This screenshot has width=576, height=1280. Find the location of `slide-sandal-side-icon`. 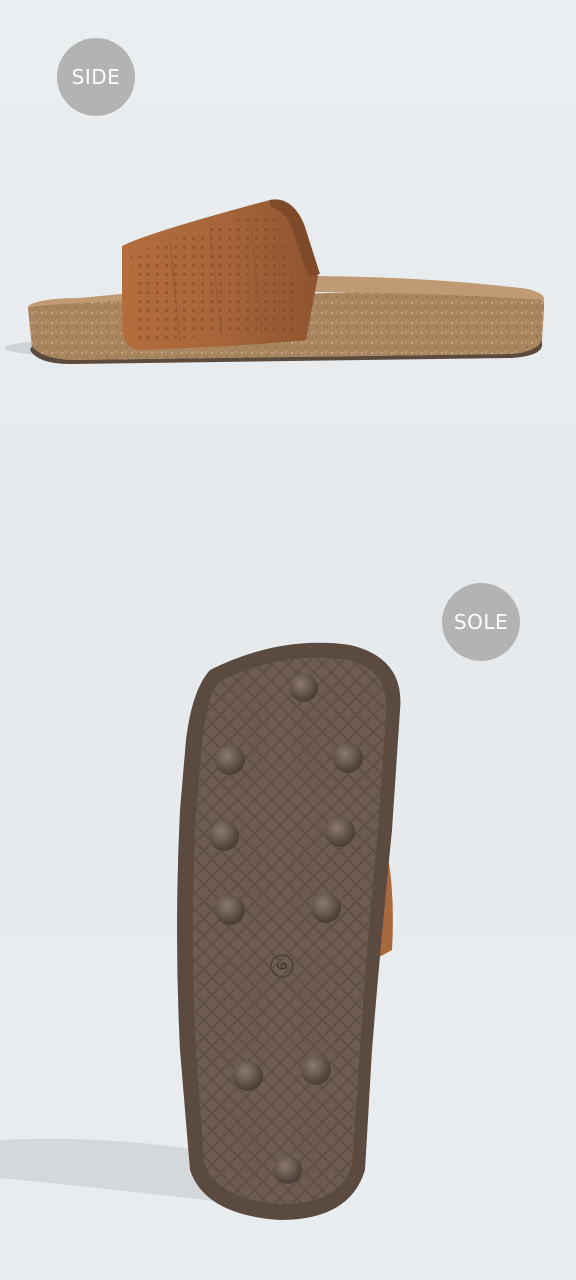

slide-sandal-side-icon is located at coordinates (275, 281).